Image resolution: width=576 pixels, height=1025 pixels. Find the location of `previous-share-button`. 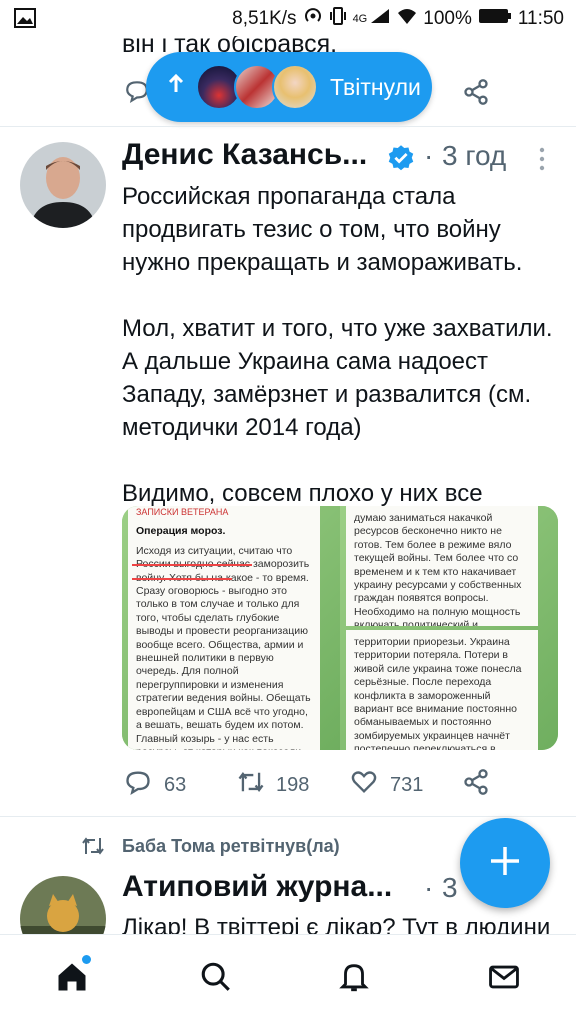

previous-share-button is located at coordinates (476, 95).